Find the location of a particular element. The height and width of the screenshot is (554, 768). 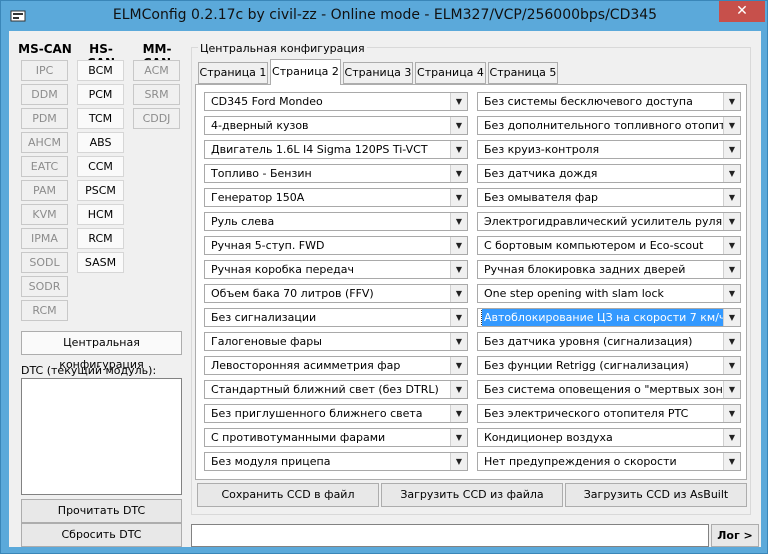

option-right-12: Без фунции Retrigg (сигнализация) ▼ is located at coordinates (609, 365).